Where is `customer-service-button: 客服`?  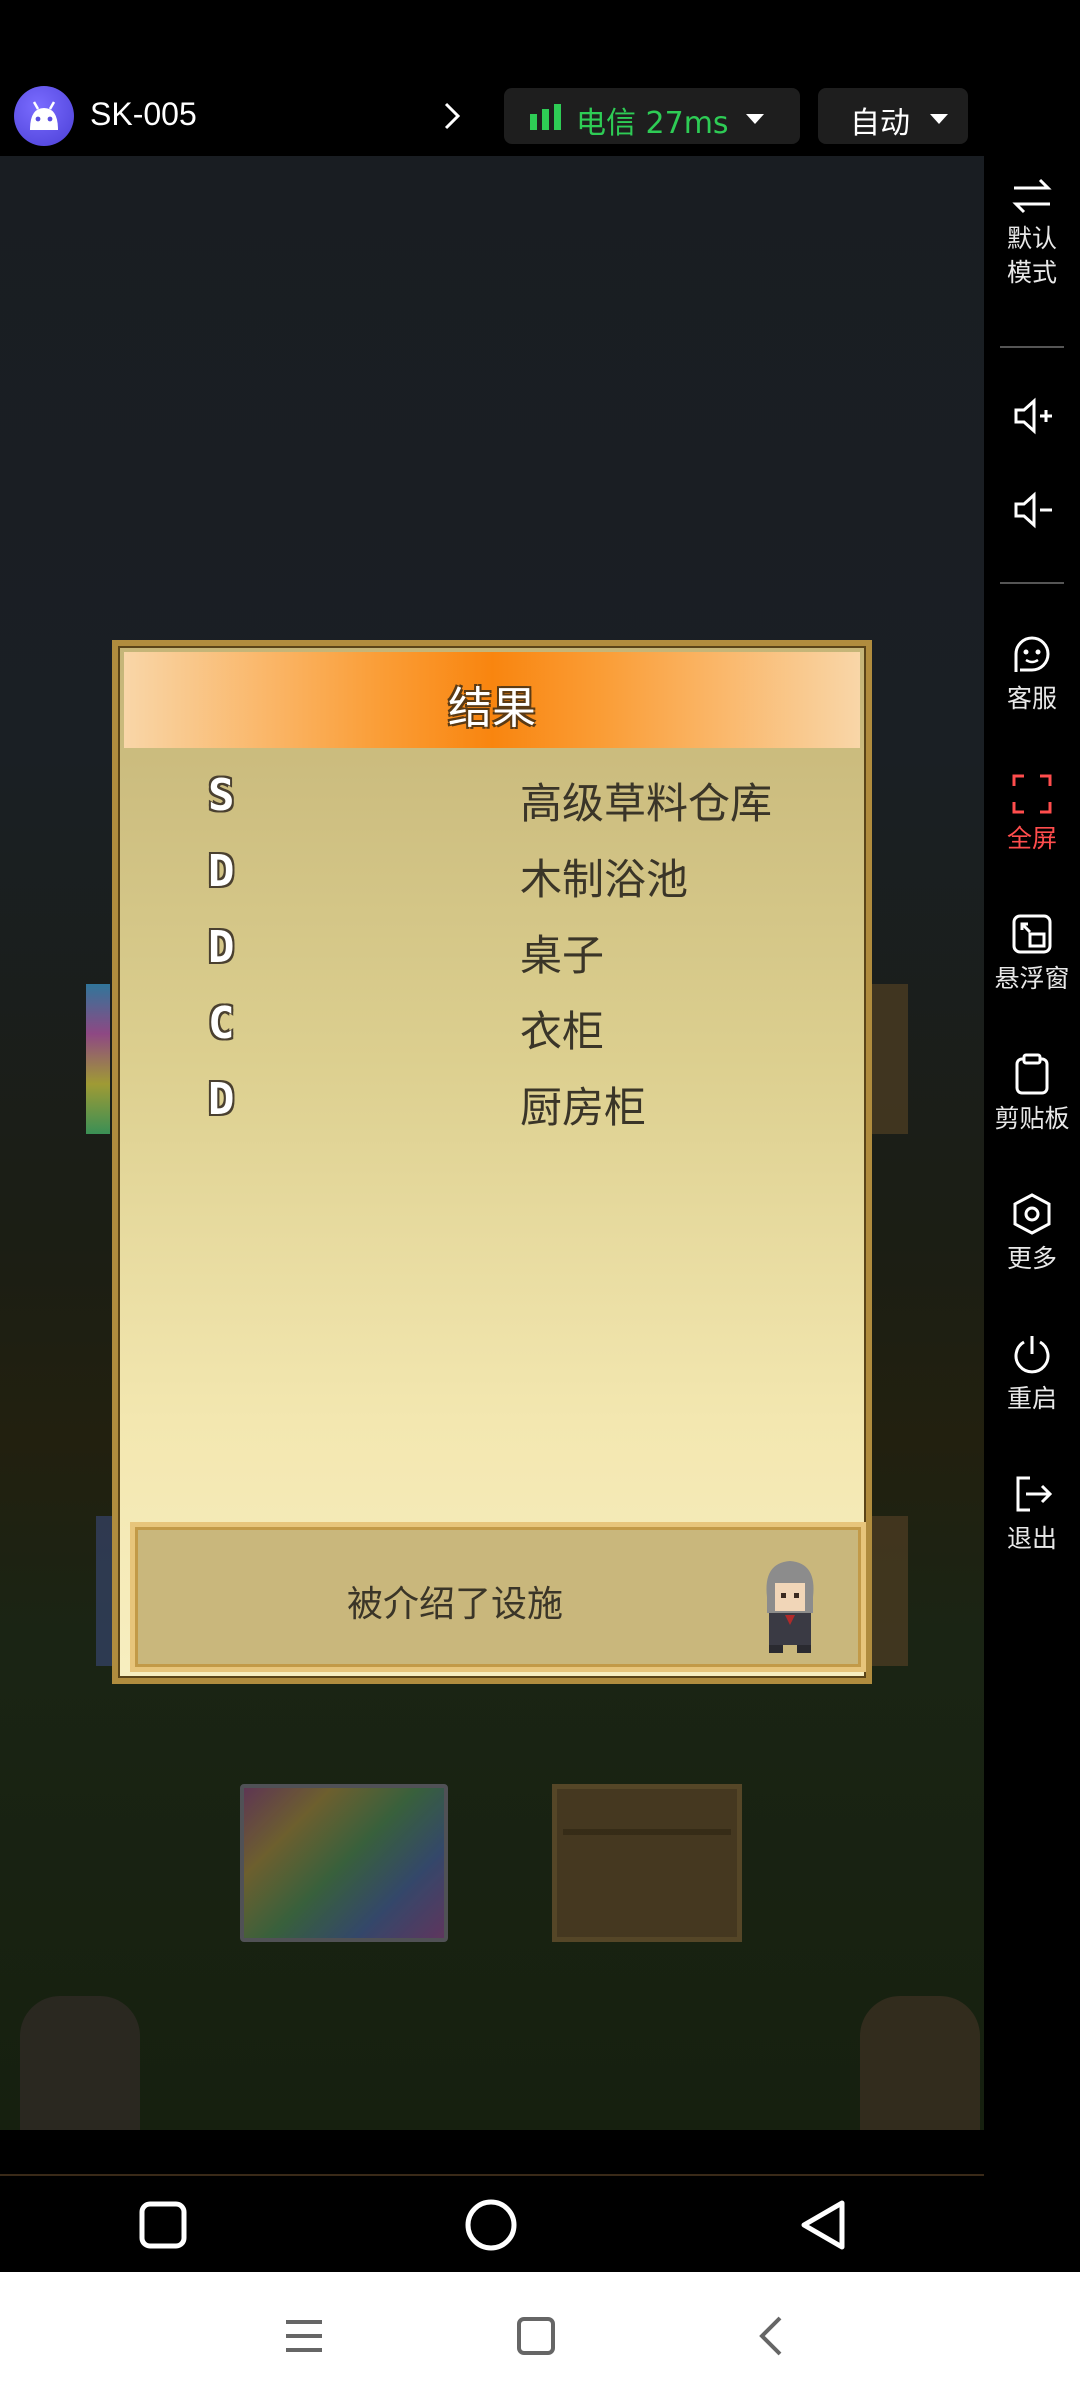 customer-service-button: 客服 is located at coordinates (1032, 674).